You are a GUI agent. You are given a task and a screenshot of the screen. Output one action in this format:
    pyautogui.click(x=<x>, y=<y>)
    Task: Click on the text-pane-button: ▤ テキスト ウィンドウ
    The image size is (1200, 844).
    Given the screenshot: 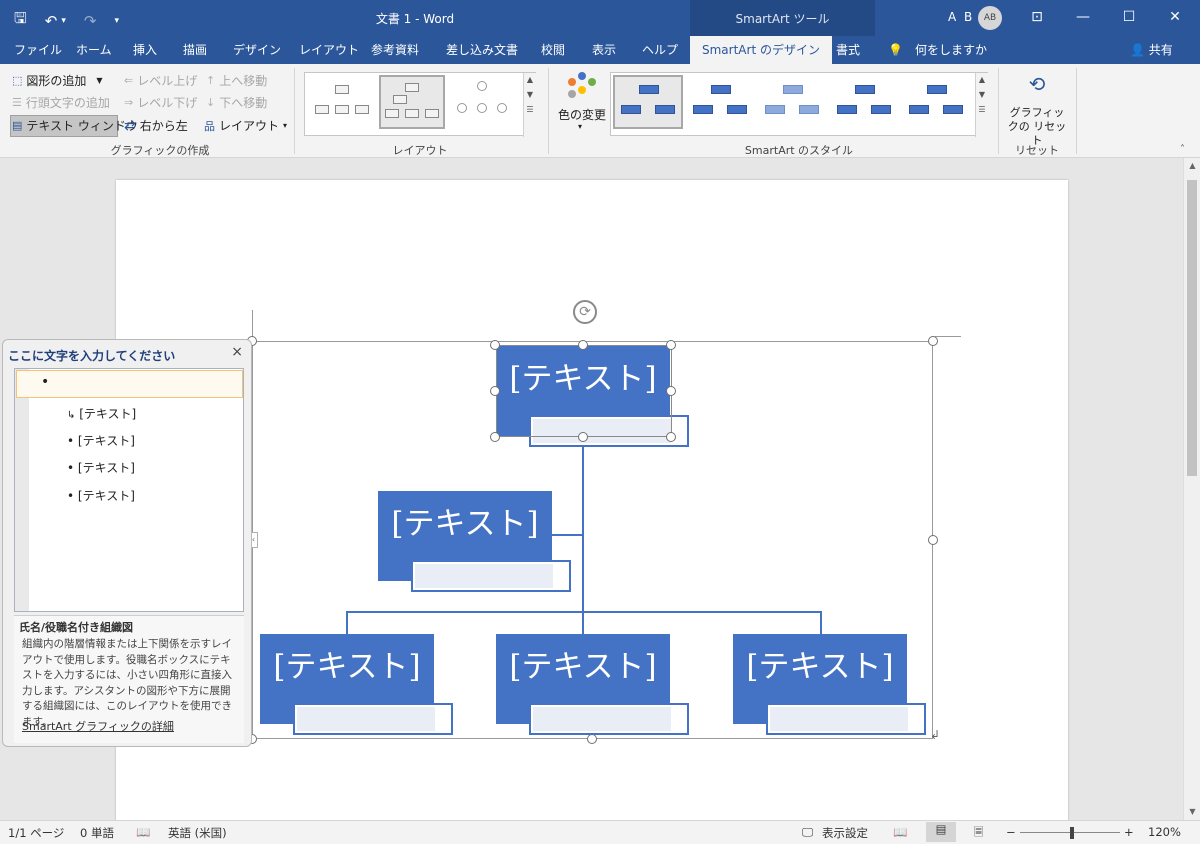 What is the action you would take?
    pyautogui.click(x=75, y=125)
    